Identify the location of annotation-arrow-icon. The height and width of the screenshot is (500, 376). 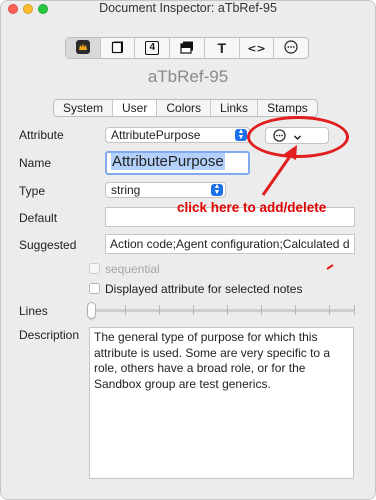
(297, 207).